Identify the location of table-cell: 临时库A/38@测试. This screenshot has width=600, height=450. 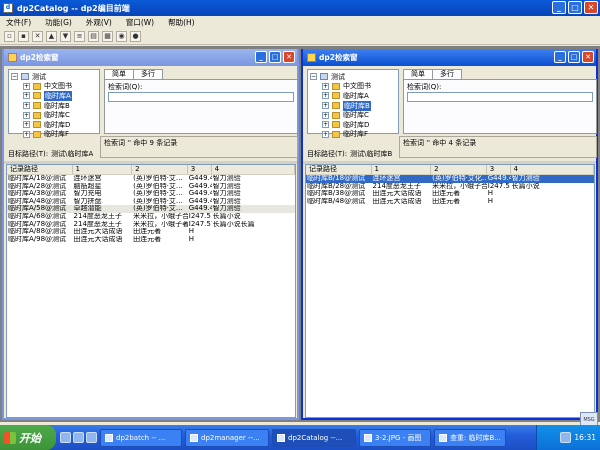
(37, 194).